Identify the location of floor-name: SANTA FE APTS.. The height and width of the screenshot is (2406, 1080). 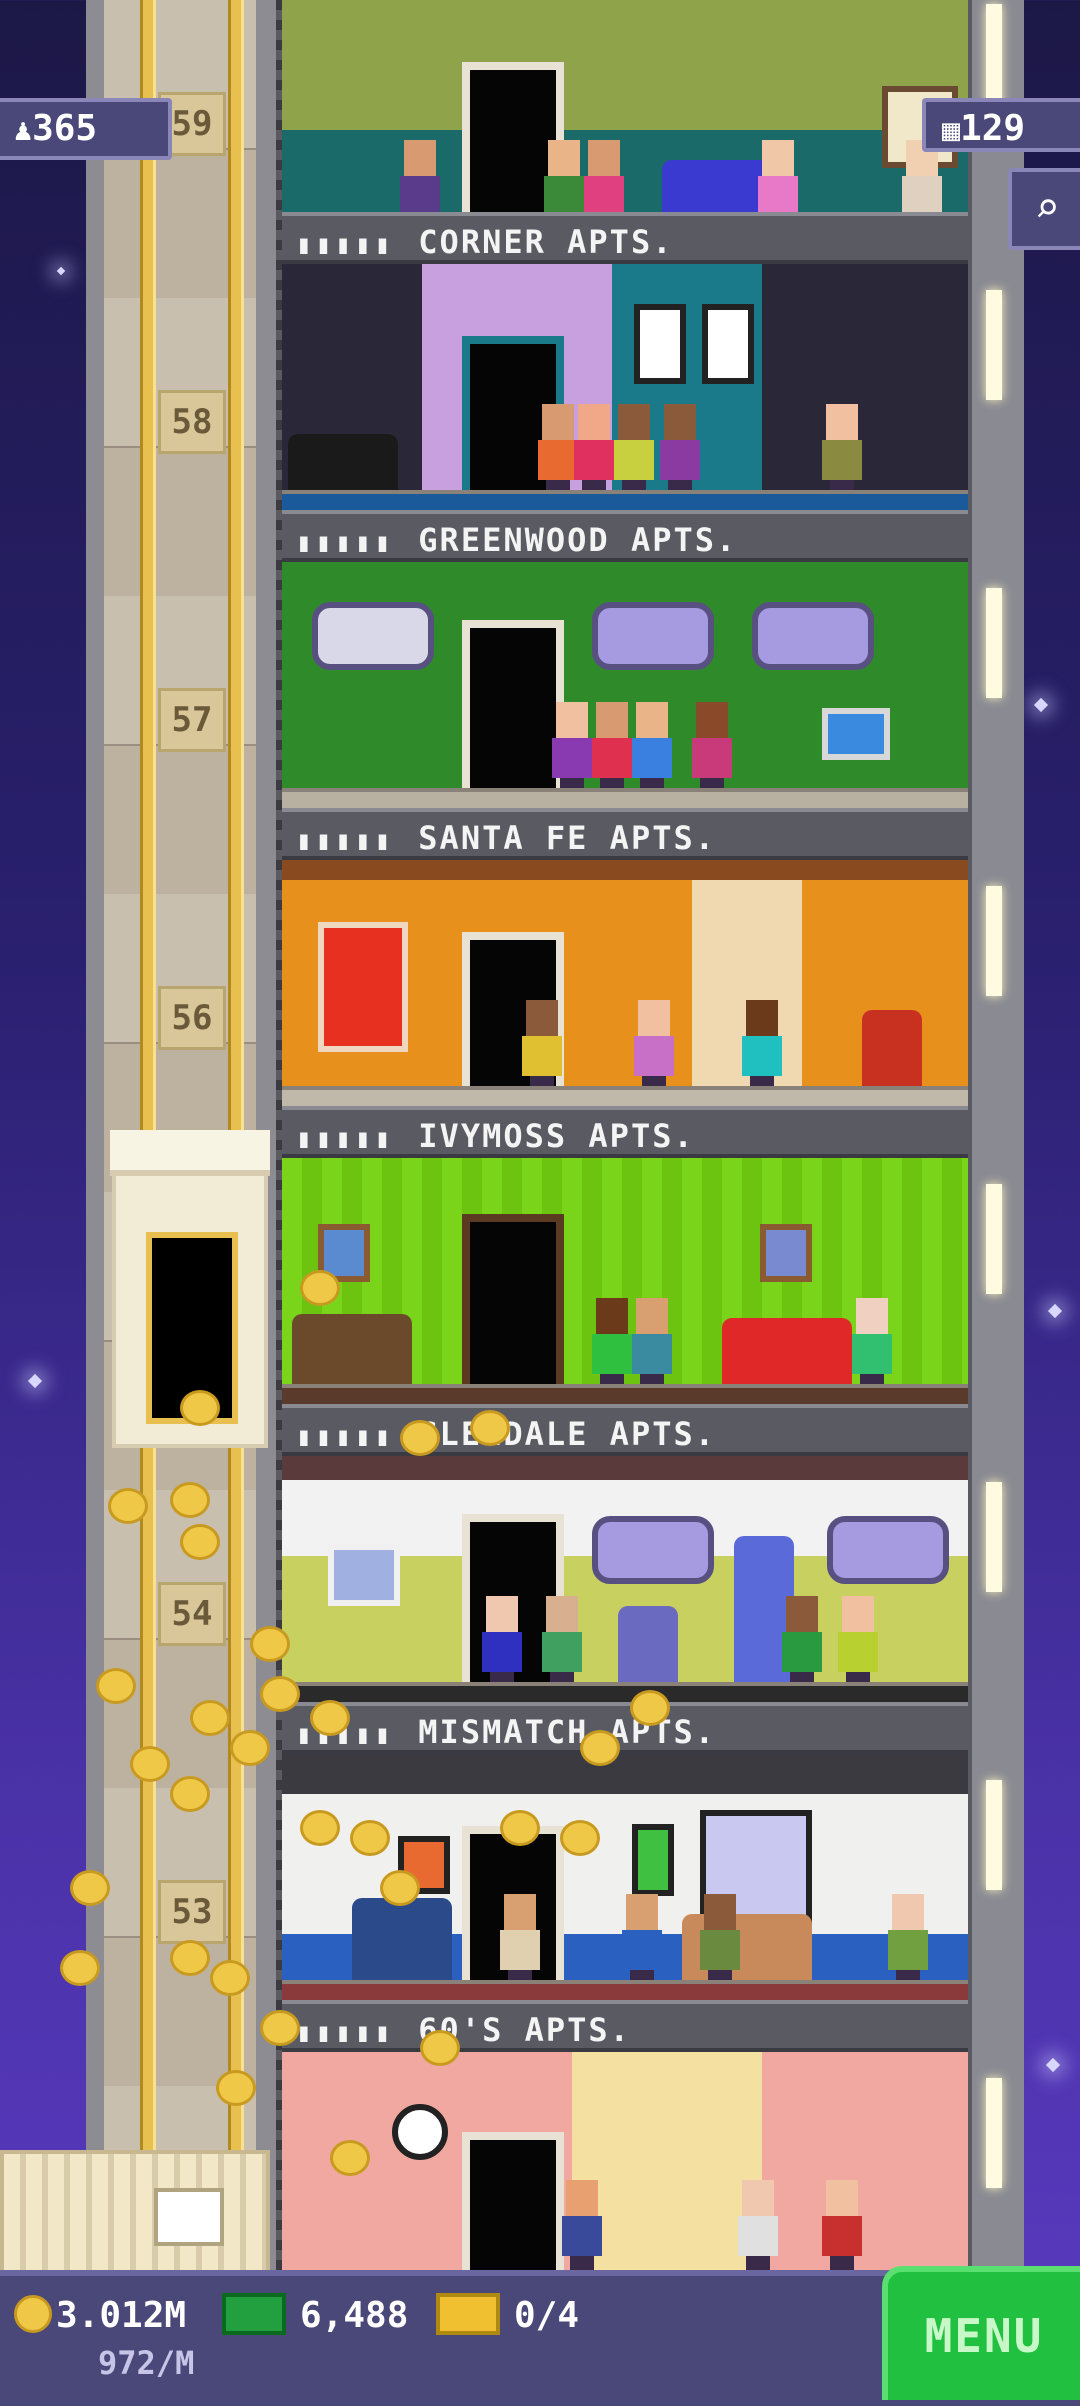
(567, 838).